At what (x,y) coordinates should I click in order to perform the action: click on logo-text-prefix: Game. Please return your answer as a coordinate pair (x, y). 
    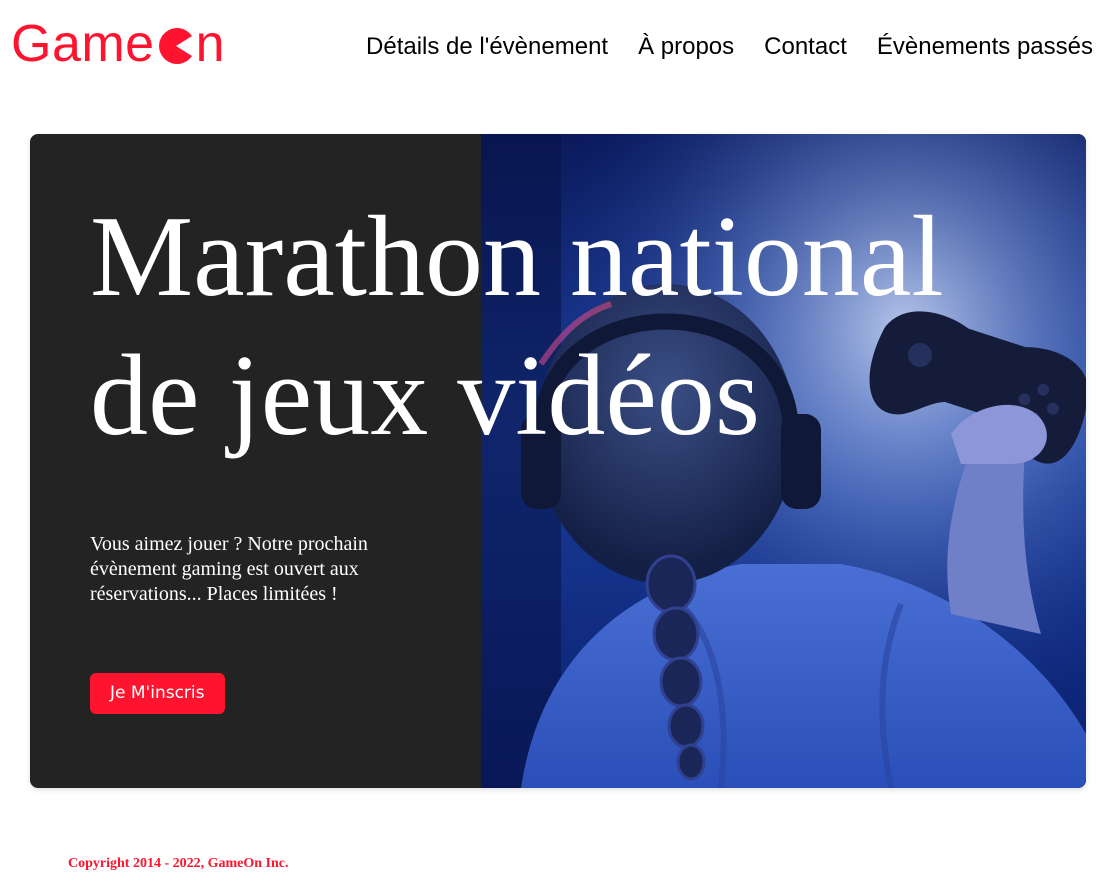
    Looking at the image, I should click on (83, 44).